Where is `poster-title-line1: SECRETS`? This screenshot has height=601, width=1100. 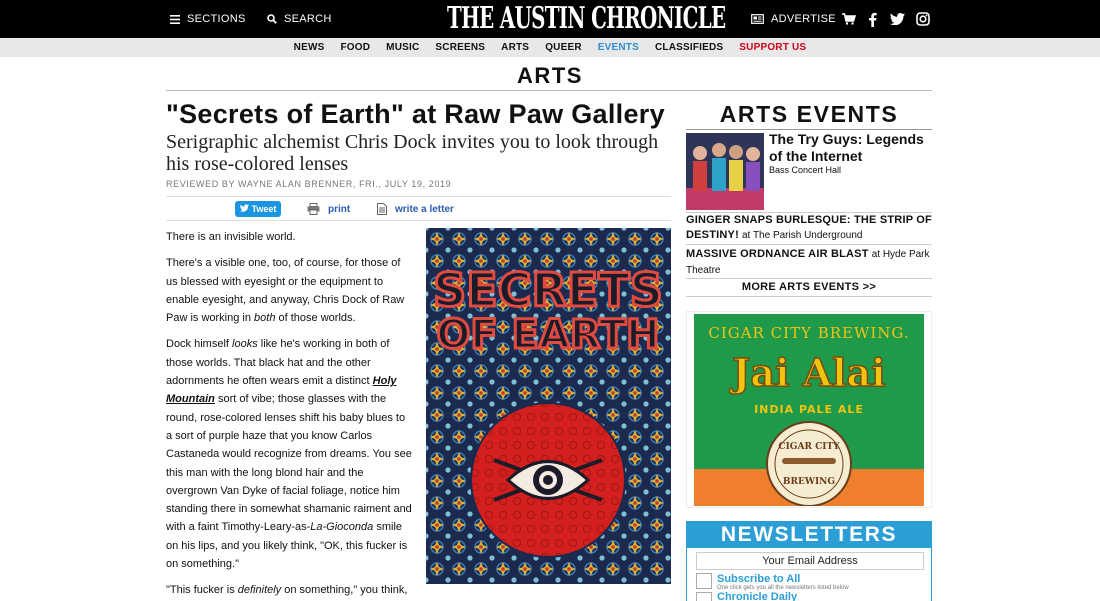 poster-title-line1: SECRETS is located at coordinates (548, 290).